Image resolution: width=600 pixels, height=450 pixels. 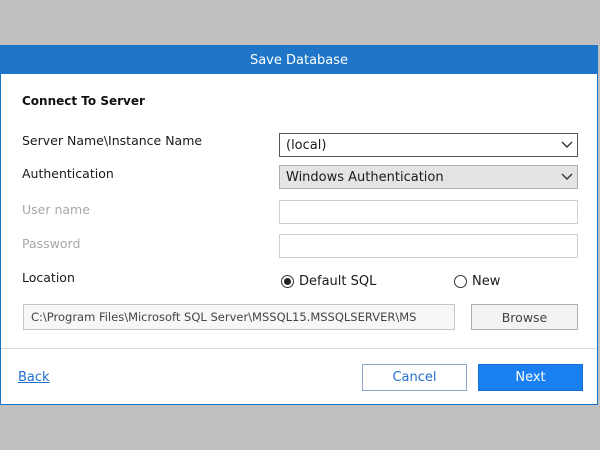 I want to click on server-name-select: (local), so click(x=428, y=145).